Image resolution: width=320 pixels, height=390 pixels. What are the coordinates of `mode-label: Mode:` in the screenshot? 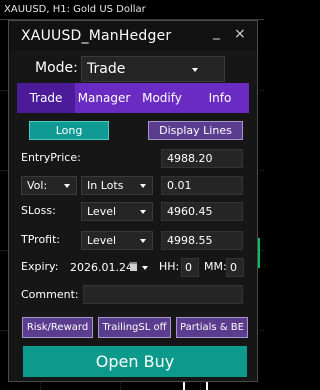 It's located at (56, 68).